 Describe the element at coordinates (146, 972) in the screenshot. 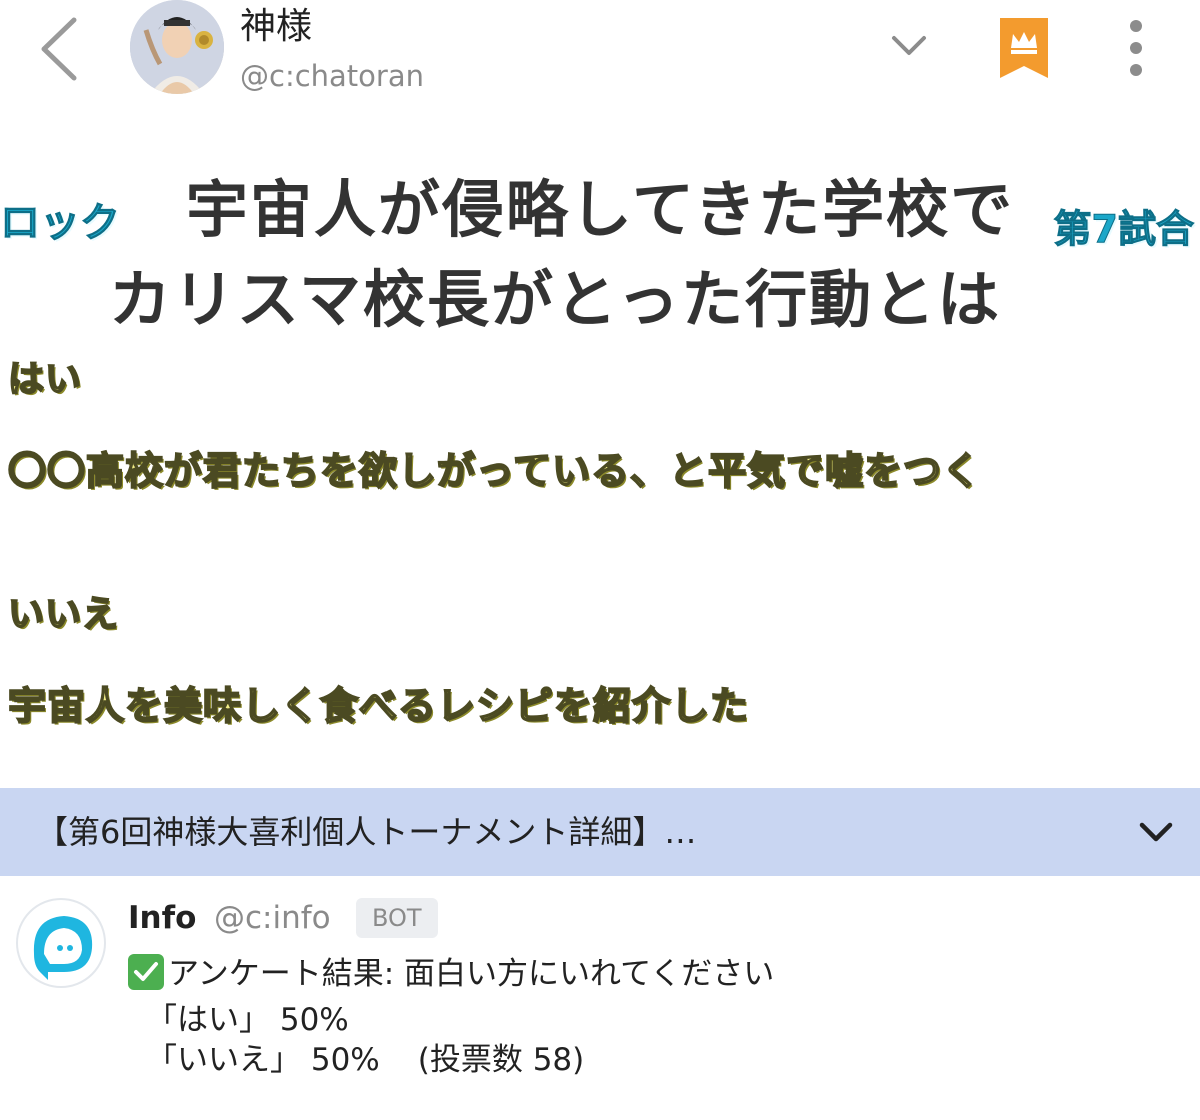

I see `check-mark-icon` at that location.